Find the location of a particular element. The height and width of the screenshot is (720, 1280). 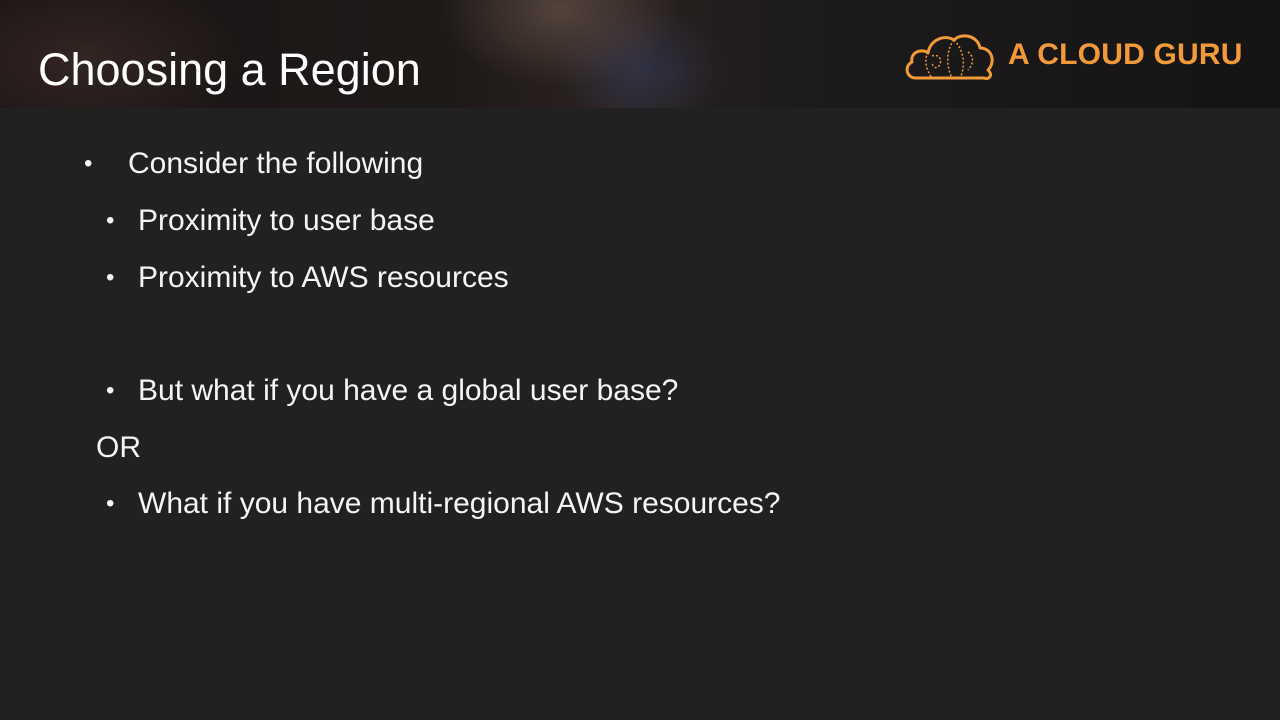

bullet-item-consider: • Consider the following is located at coordinates (284, 164).